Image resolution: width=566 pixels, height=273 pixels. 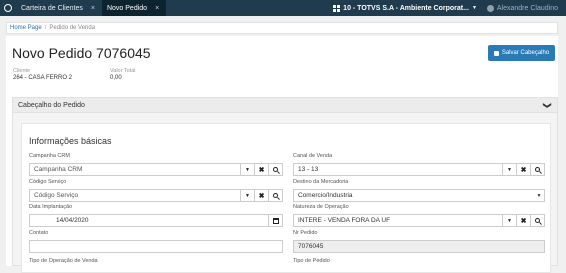 I want to click on natureza-operacao-value: INTERE - VENDA FORA DA UF, so click(x=344, y=220).